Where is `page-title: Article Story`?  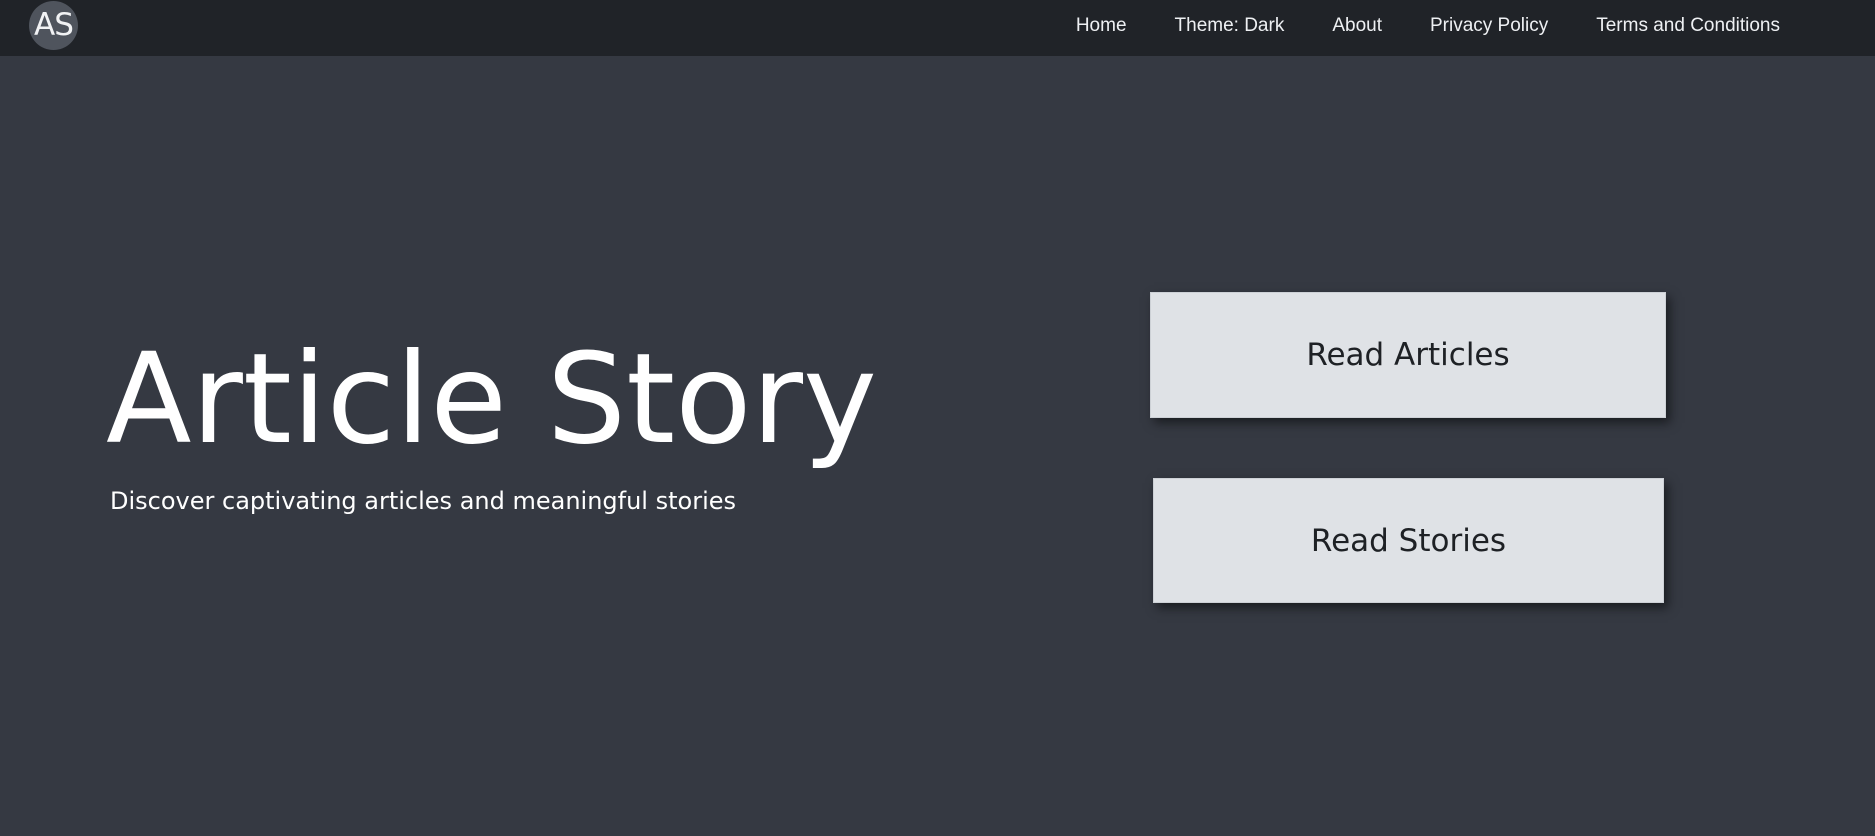 page-title: Article Story is located at coordinates (491, 399).